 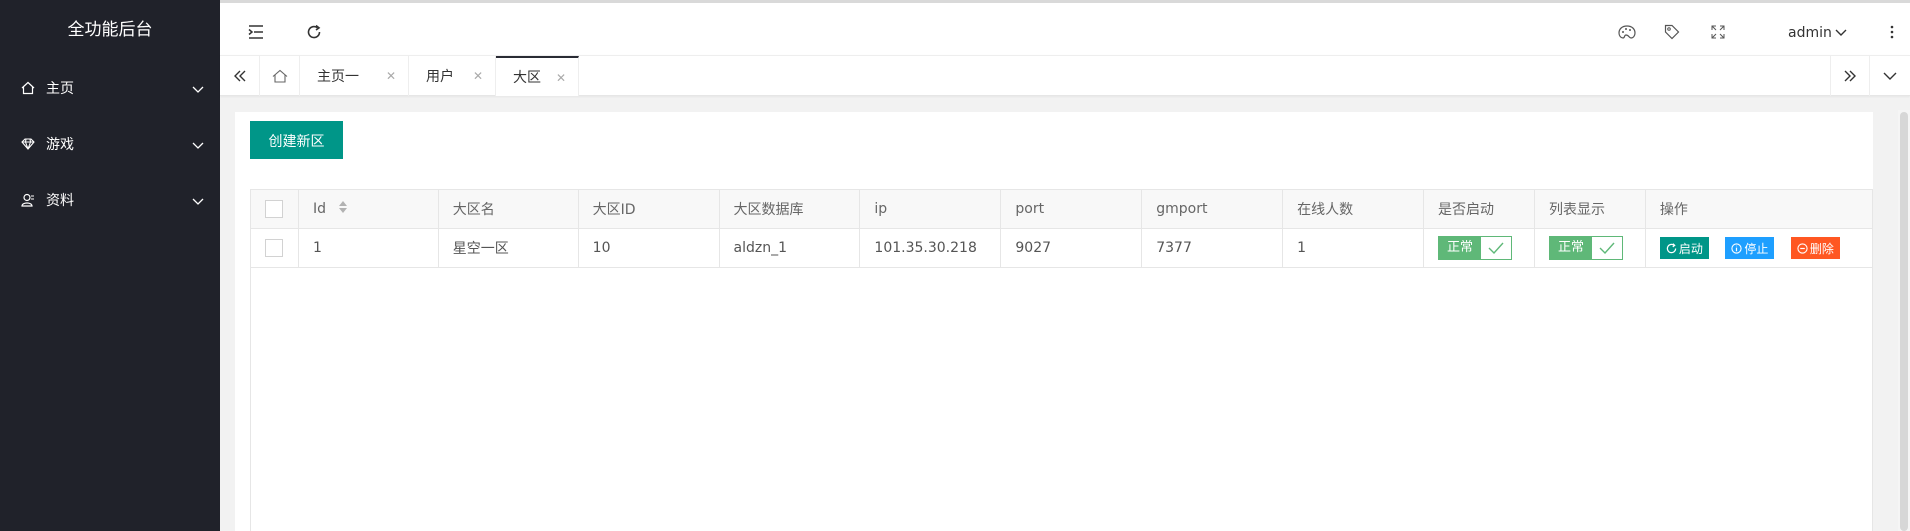 I want to click on tab-home-icon, so click(x=280, y=76).